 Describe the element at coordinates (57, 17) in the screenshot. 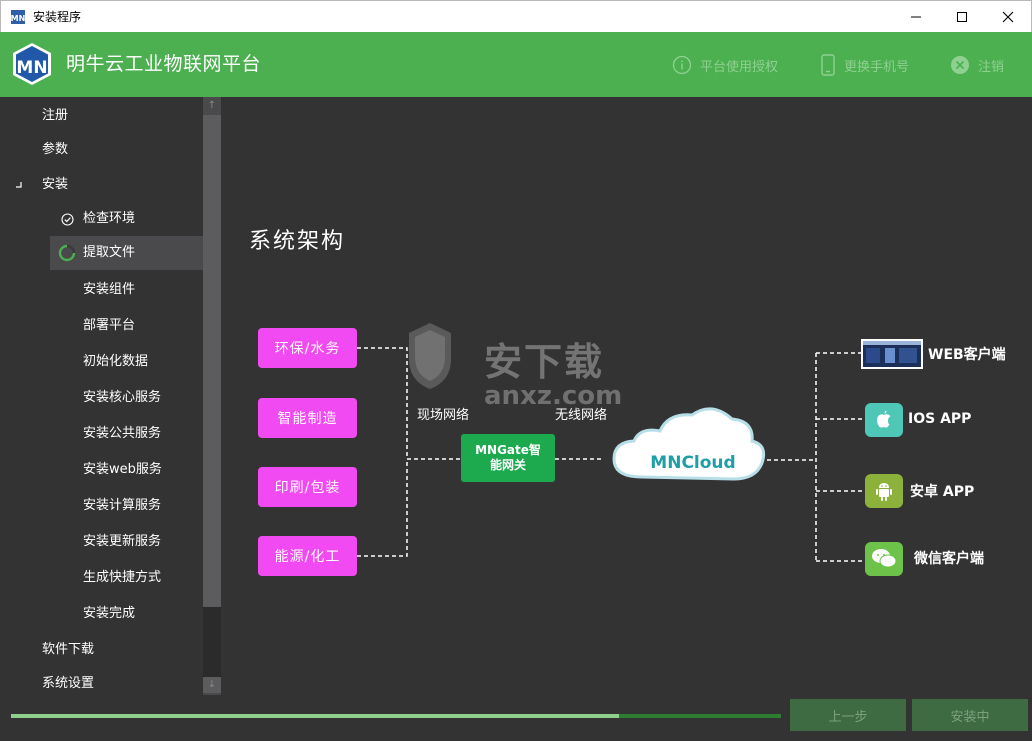

I see `window-title: 安装程序` at that location.